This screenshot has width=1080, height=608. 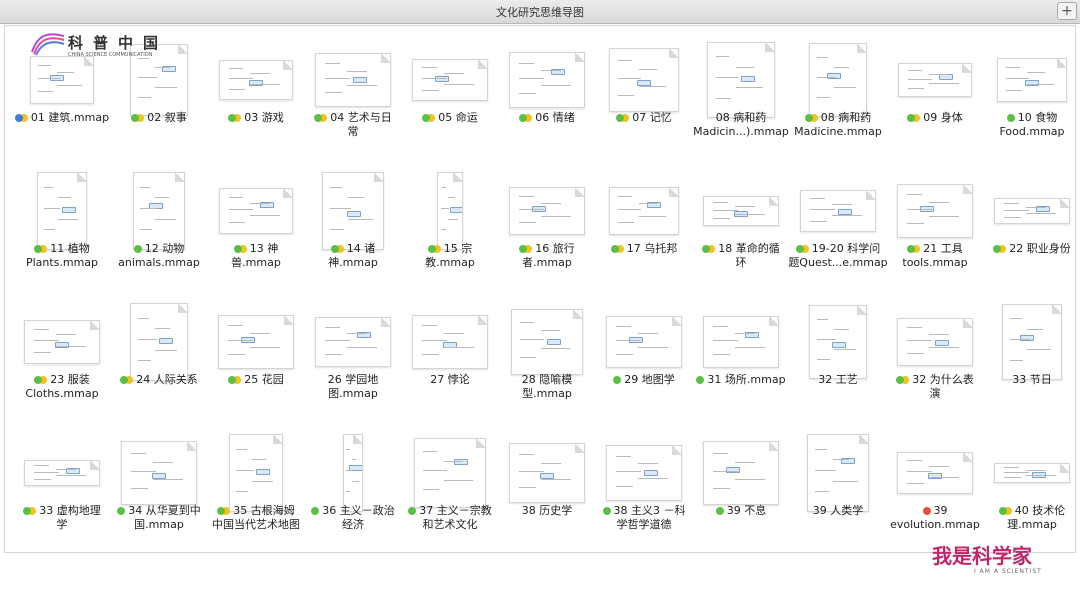 What do you see at coordinates (838, 256) in the screenshot?
I see `file-label: 19-20 科学问 题Quest...e.mmap` at bounding box center [838, 256].